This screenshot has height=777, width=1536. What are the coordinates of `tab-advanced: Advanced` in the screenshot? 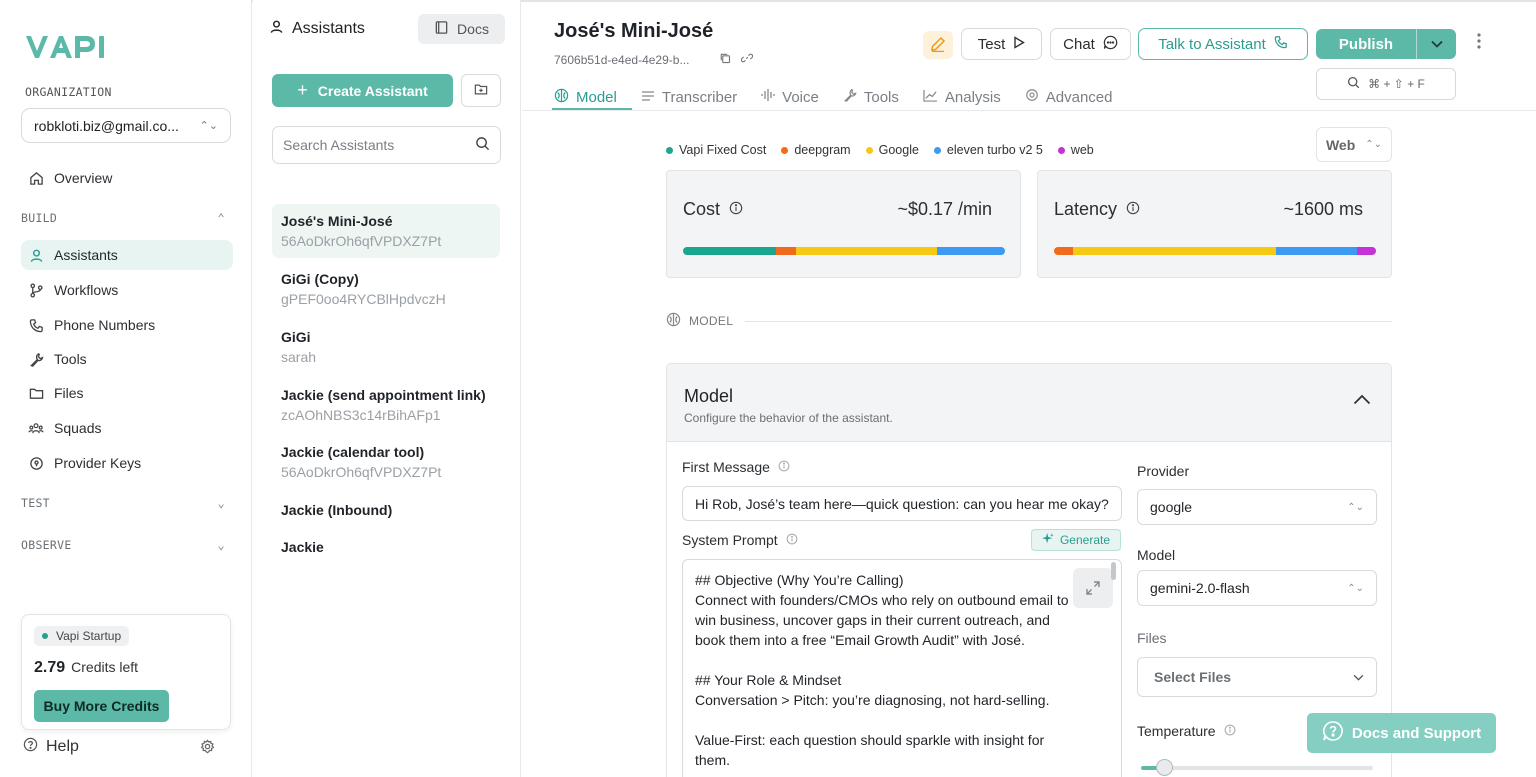 It's located at (1068, 97).